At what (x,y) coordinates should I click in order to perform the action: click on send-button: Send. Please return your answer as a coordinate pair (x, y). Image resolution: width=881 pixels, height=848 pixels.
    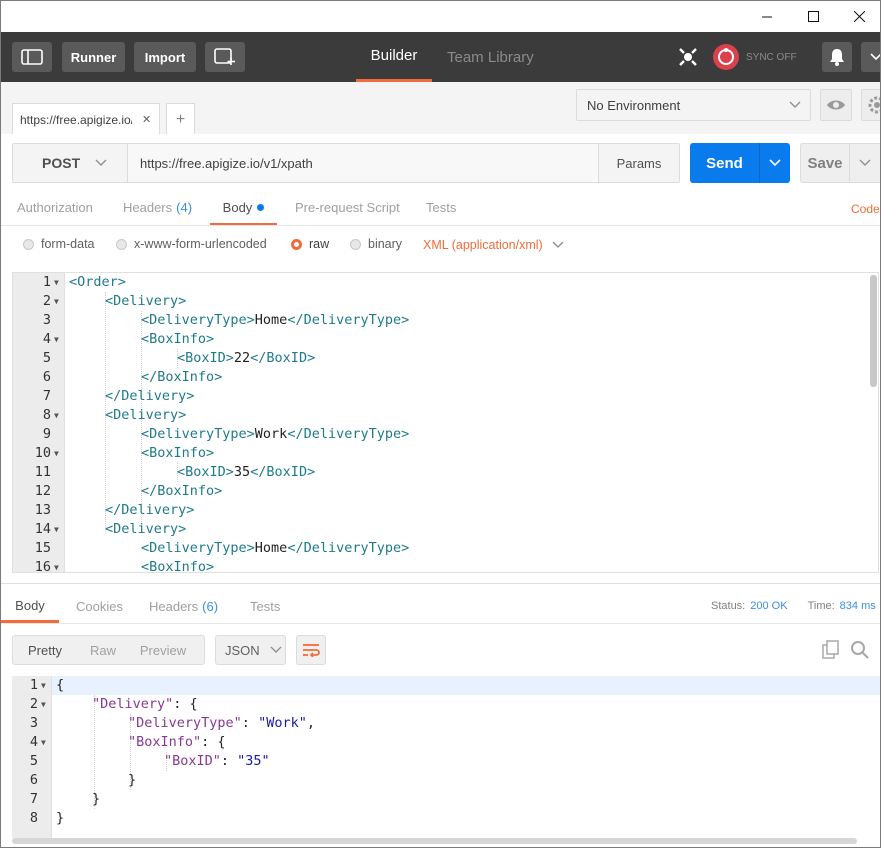
    Looking at the image, I should click on (740, 163).